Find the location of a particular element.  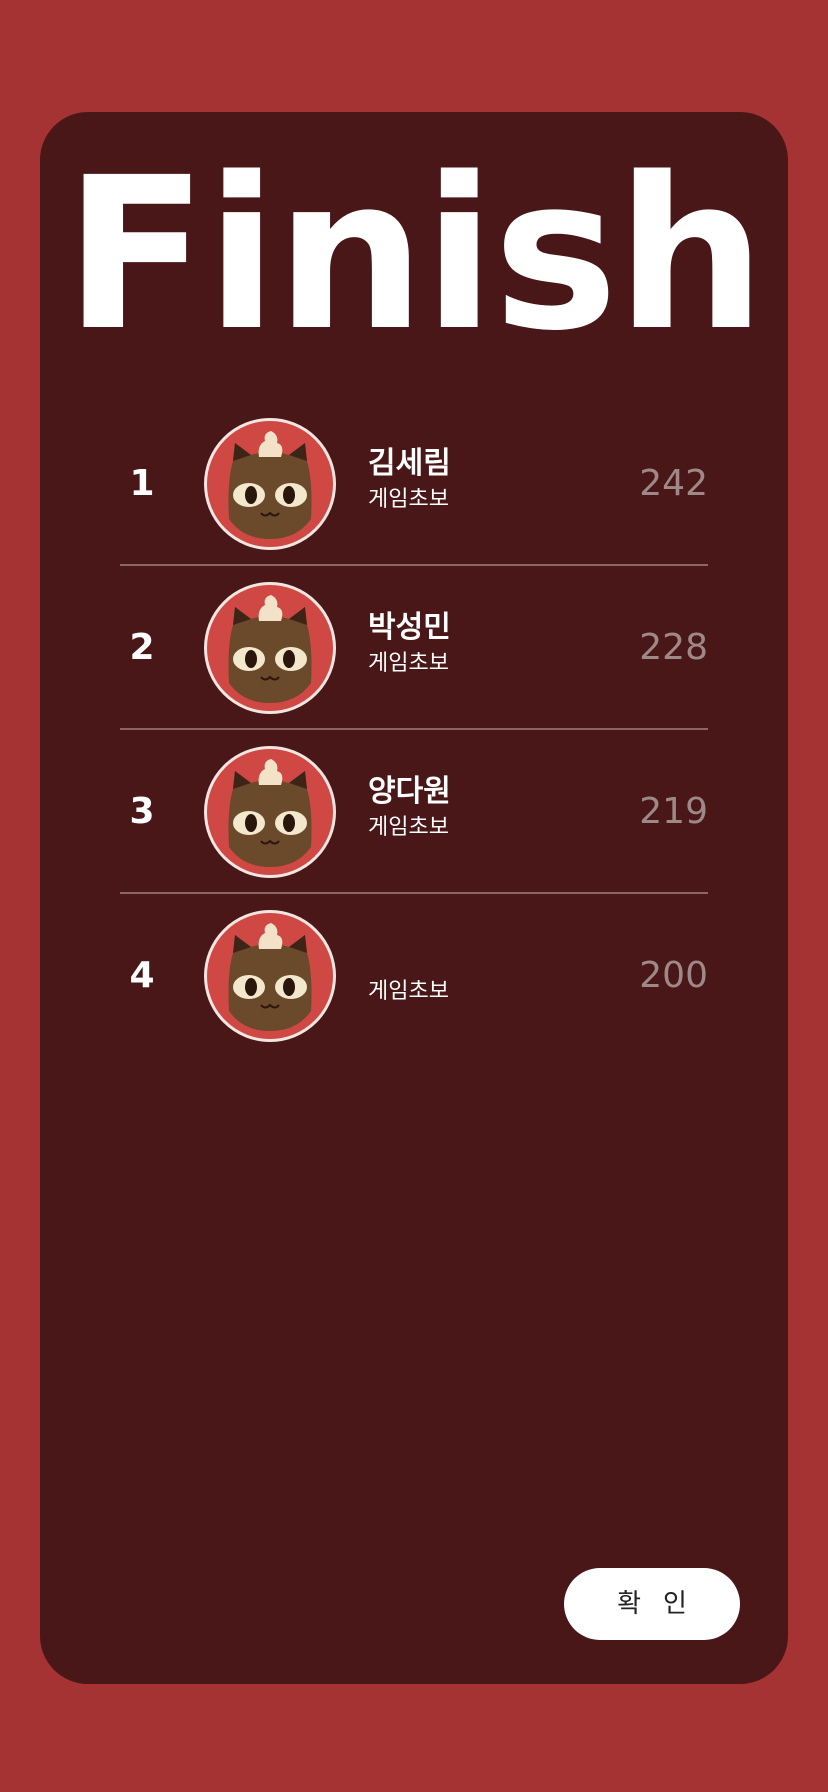

ranking-row: 2 박성민 게임초보 228 is located at coordinates (414, 648).